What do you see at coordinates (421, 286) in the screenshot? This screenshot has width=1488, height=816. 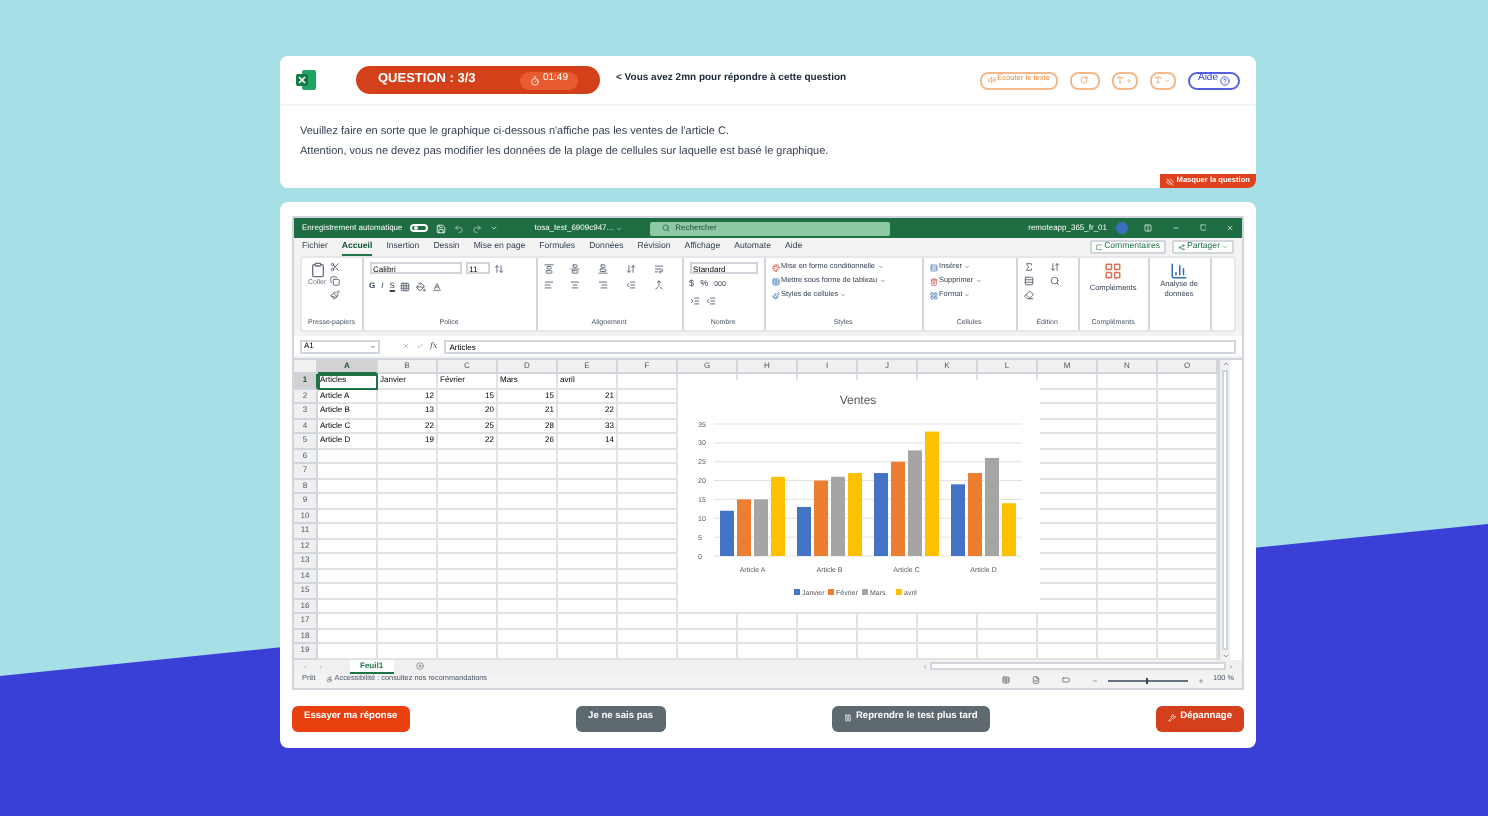 I see `fill-color-icon` at bounding box center [421, 286].